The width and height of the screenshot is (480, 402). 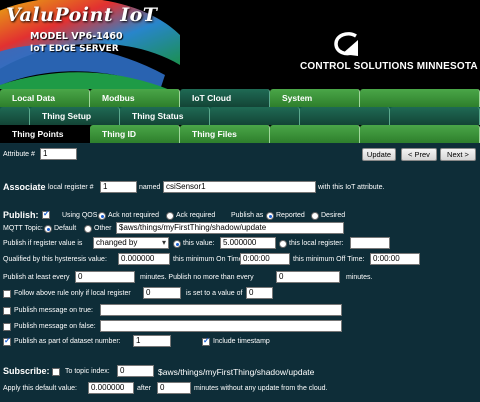 What do you see at coordinates (270, 216) in the screenshot?
I see `reported-radio` at bounding box center [270, 216].